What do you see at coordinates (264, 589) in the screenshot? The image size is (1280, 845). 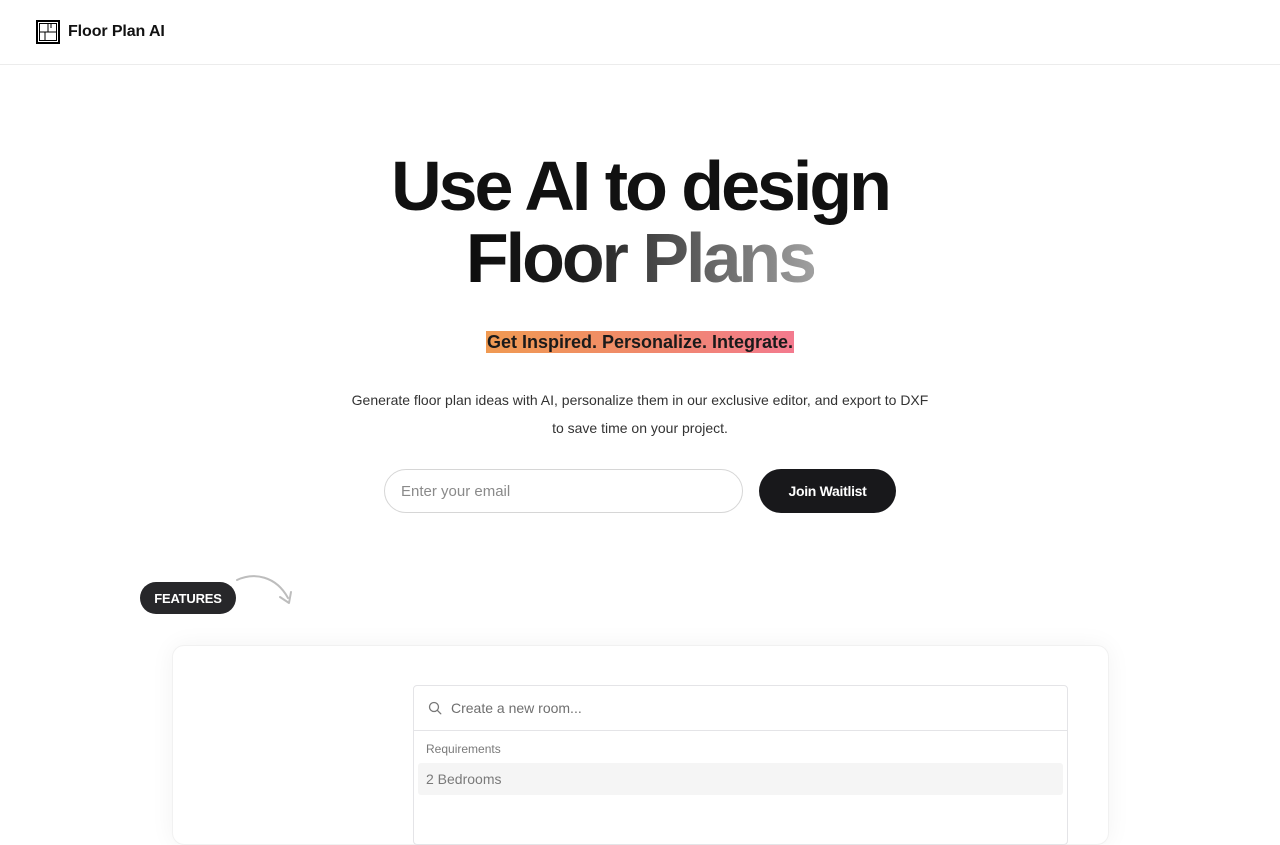 I see `curved-arrow-icon` at bounding box center [264, 589].